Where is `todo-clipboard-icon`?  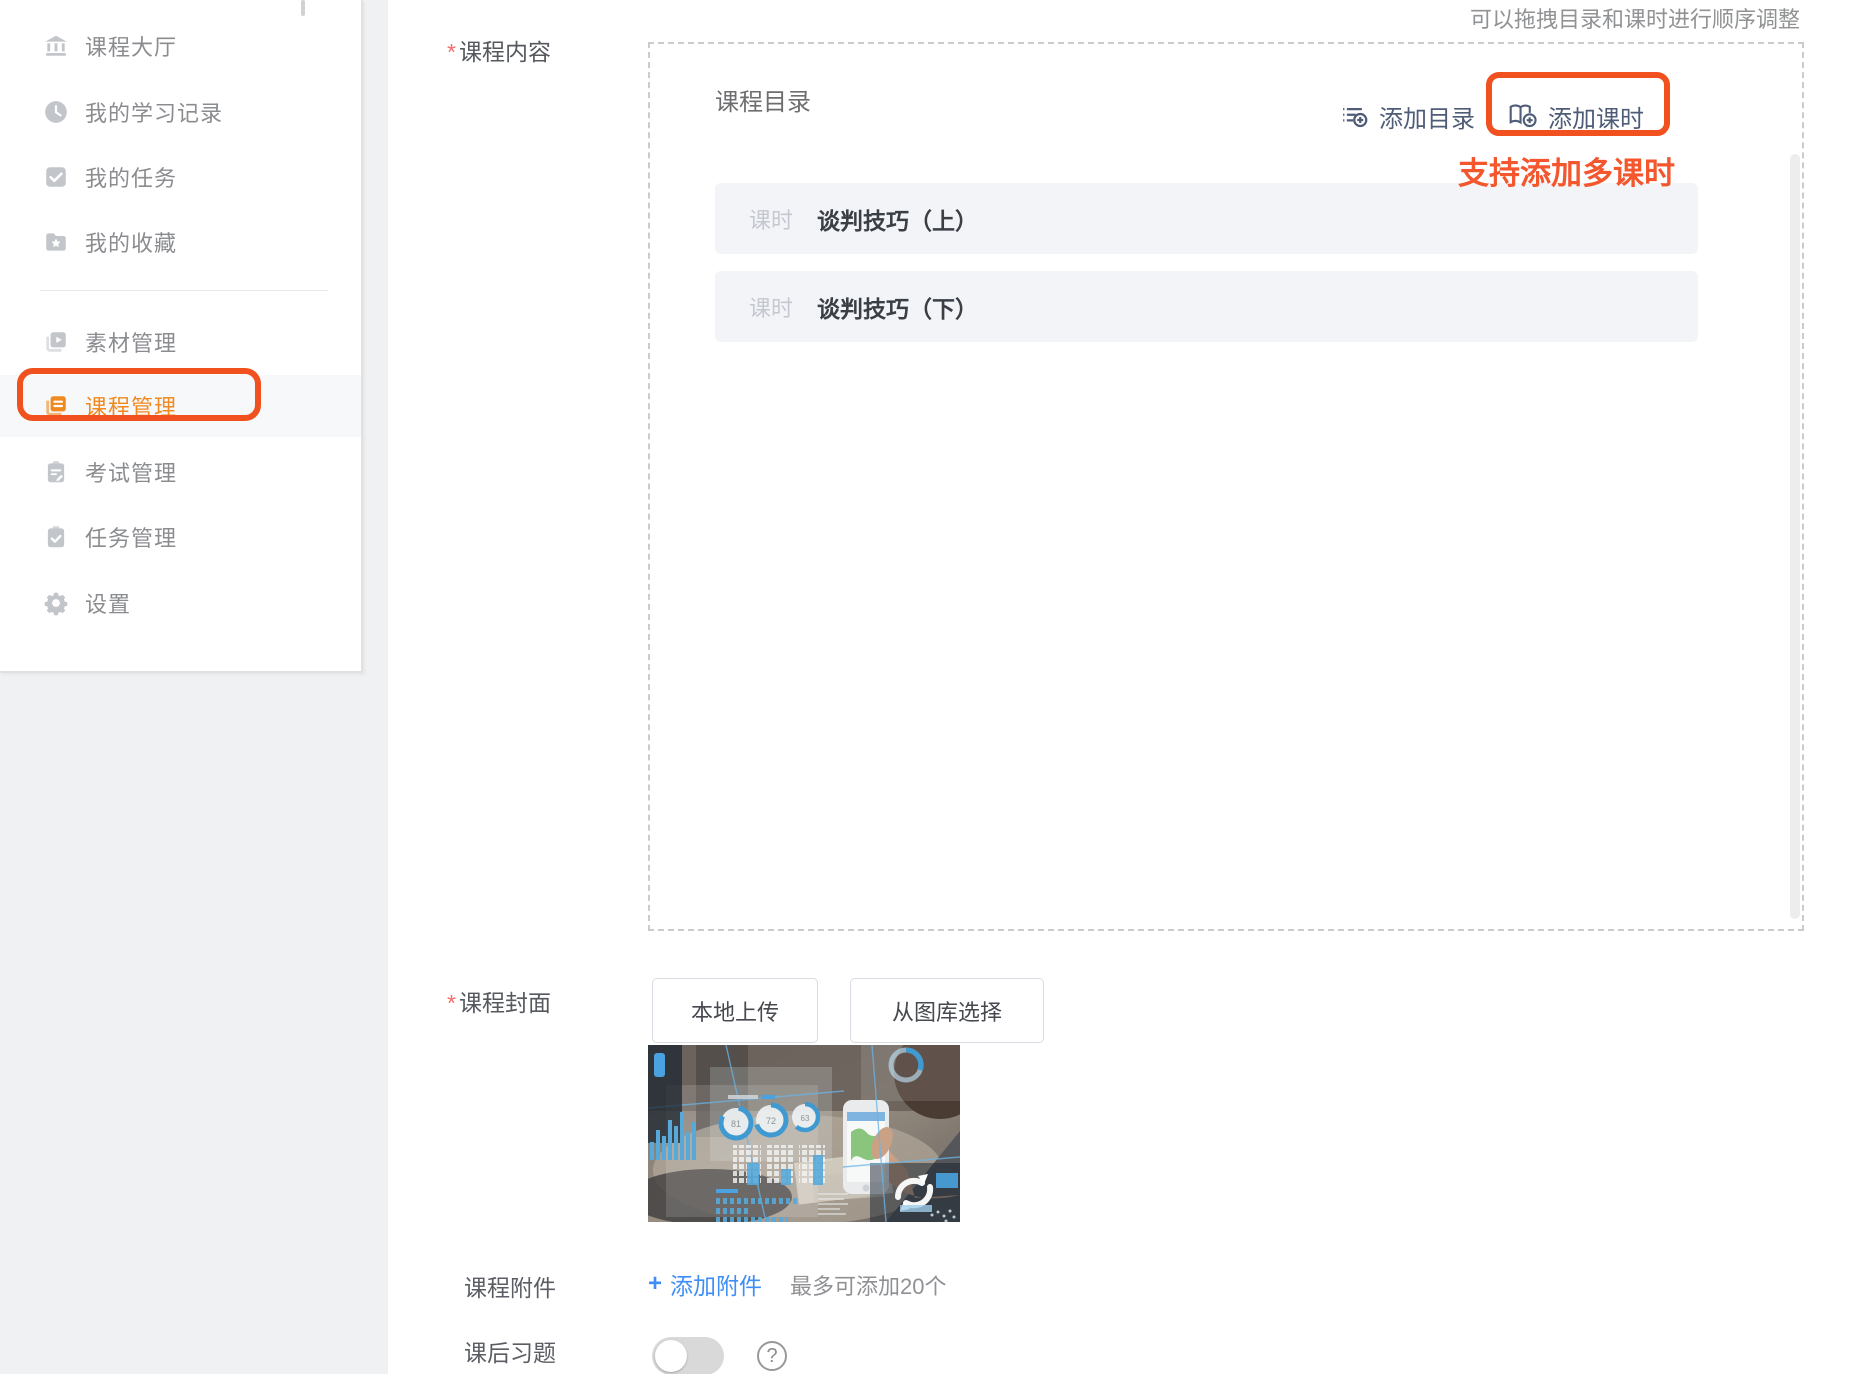 todo-clipboard-icon is located at coordinates (56, 537).